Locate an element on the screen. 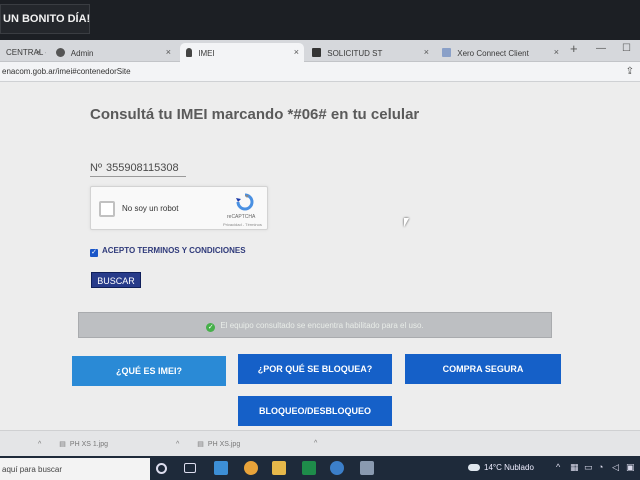 This screenshot has height=480, width=640. terms-label: ACEPTO TERMINOS Y CONDICIONES is located at coordinates (174, 250).